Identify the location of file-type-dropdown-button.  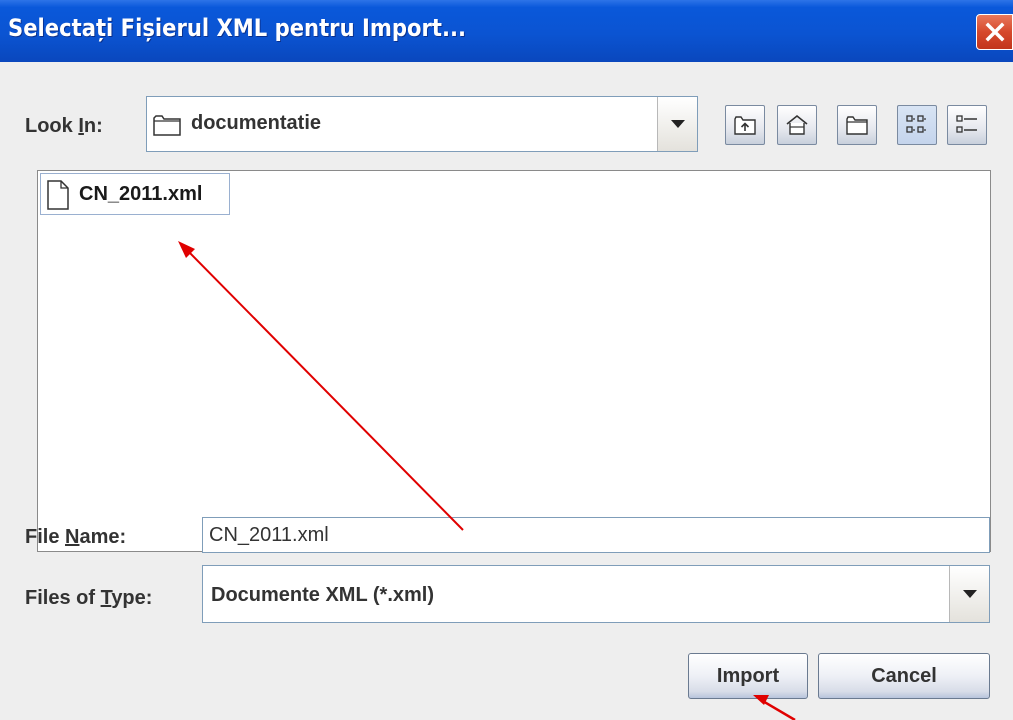
(969, 594).